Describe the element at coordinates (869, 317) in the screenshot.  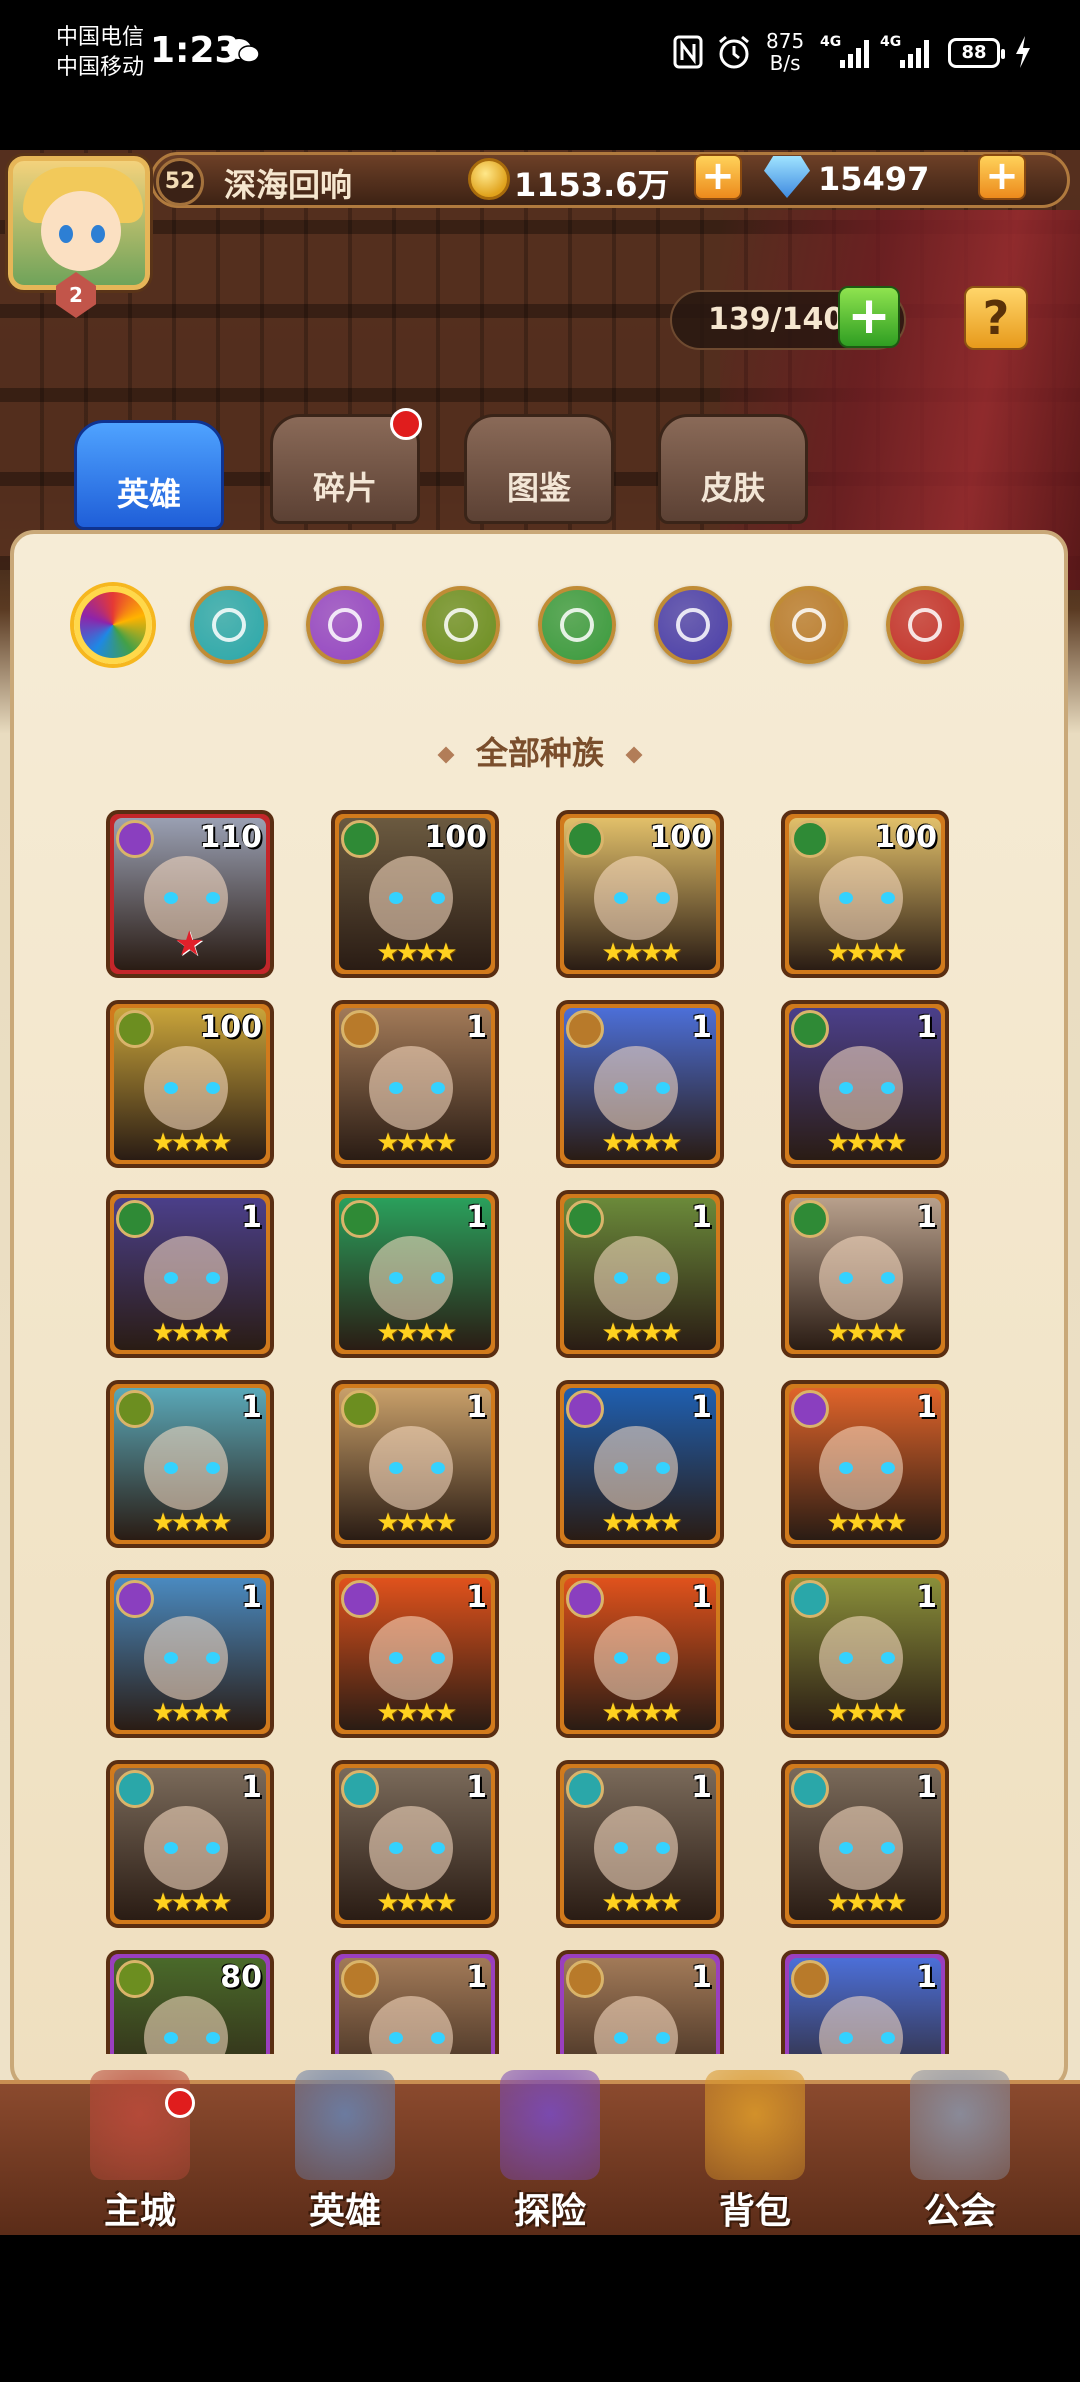
I see `expand-capacity-button: +` at that location.